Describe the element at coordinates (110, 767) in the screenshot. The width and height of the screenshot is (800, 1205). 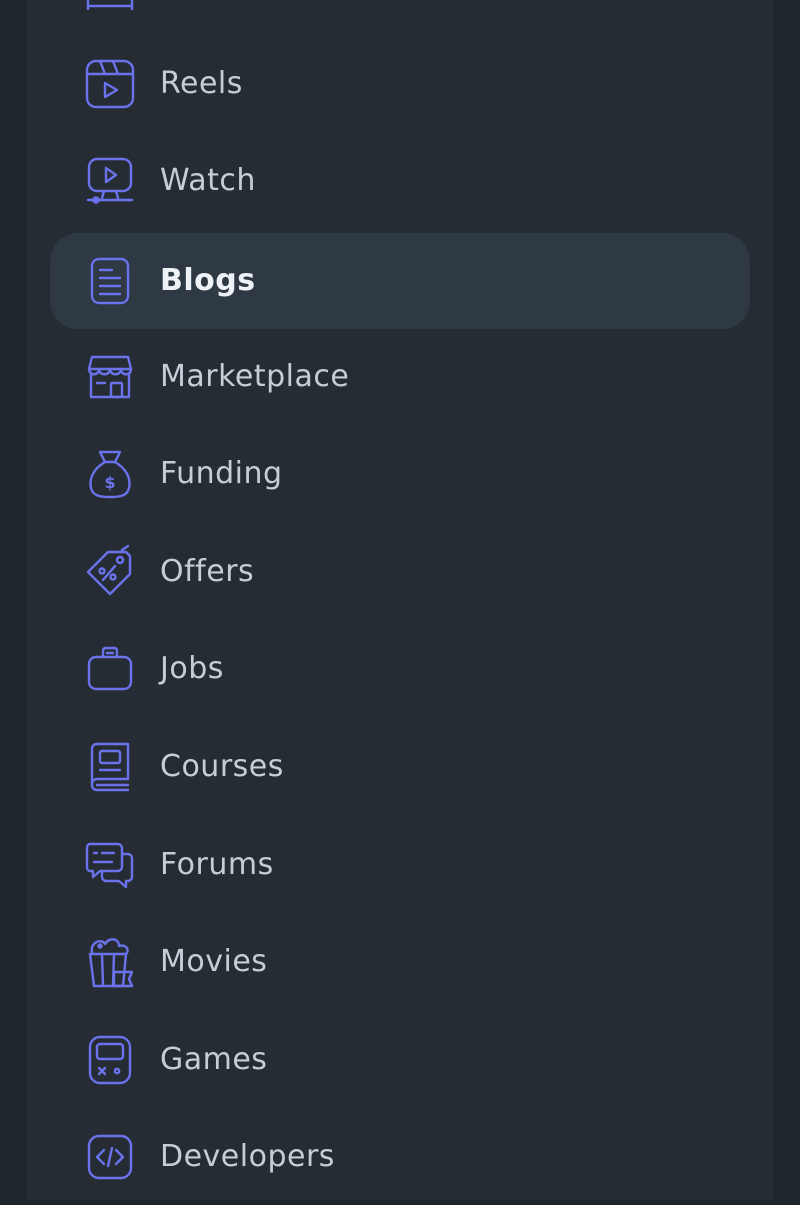
I see `book-icon` at that location.